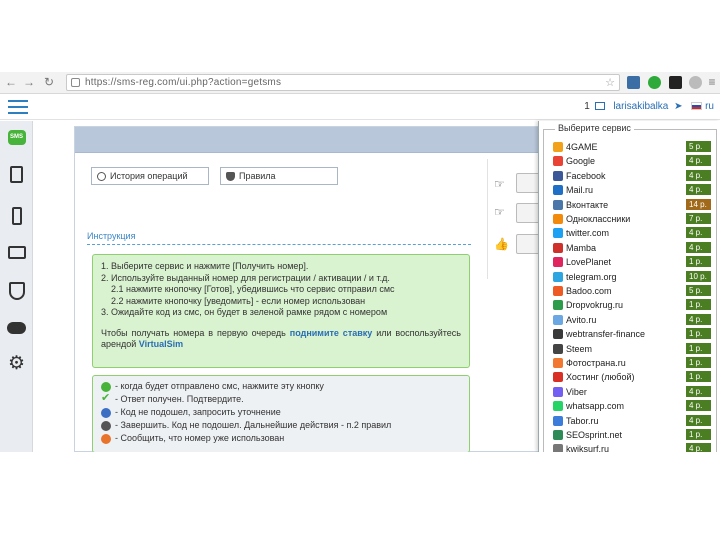 The height and width of the screenshot is (540, 720). I want to click on sidebar-item-shield, so click(16, 290).